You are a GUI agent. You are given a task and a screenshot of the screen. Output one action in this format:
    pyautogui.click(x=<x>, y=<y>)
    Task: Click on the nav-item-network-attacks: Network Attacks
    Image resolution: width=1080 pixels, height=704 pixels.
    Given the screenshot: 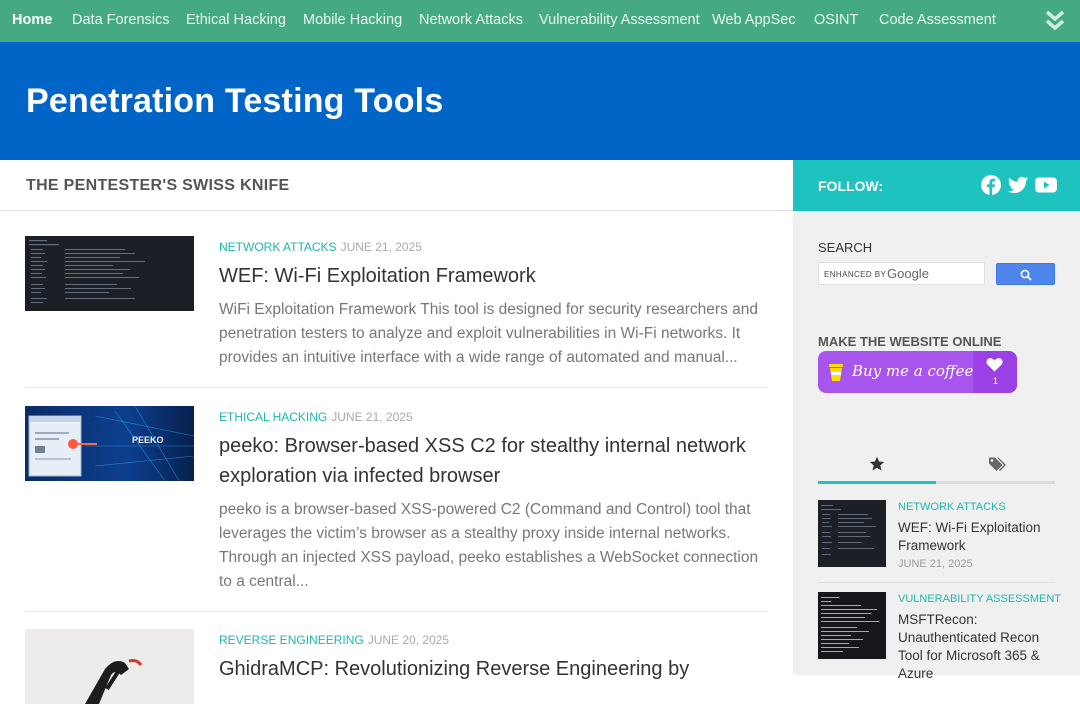 What is the action you would take?
    pyautogui.click(x=471, y=21)
    